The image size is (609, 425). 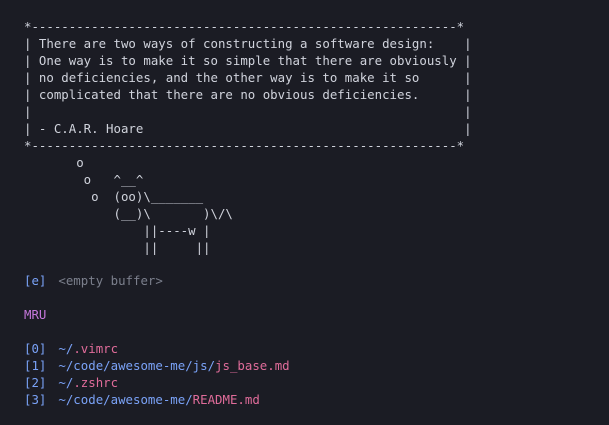 I want to click on cow-ascii-line: || ||, so click(x=117, y=247).